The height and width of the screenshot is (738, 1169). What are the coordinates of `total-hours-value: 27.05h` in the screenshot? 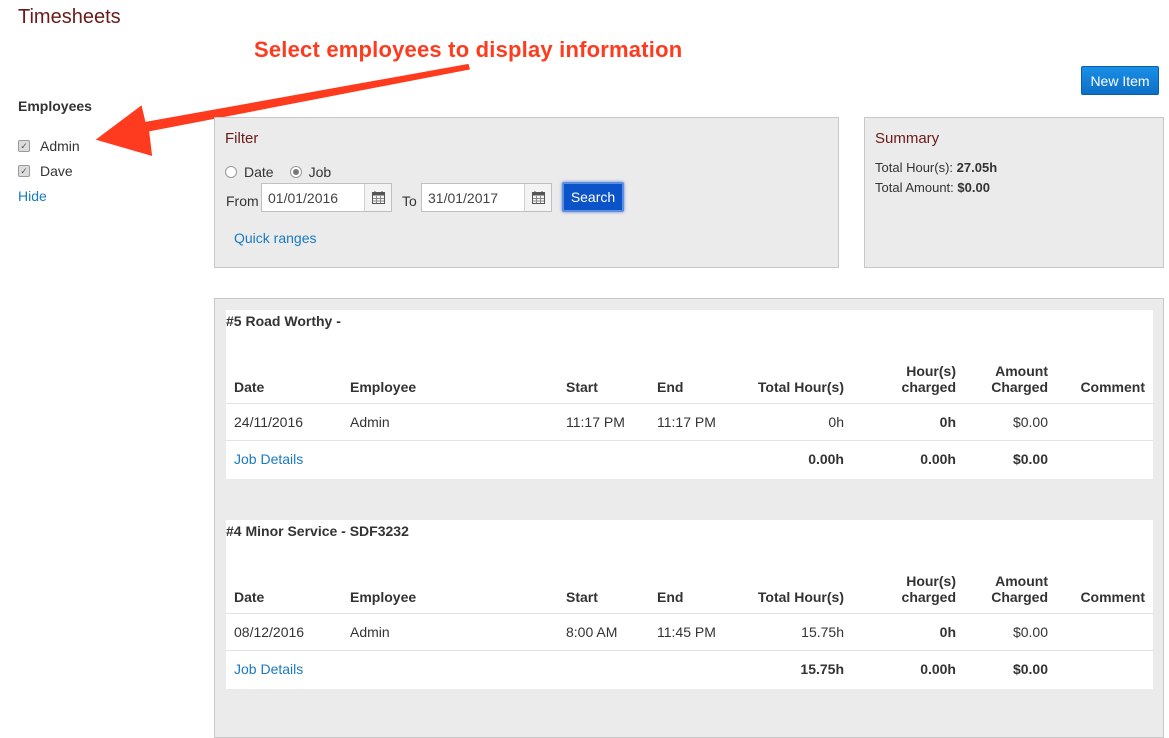 It's located at (977, 167).